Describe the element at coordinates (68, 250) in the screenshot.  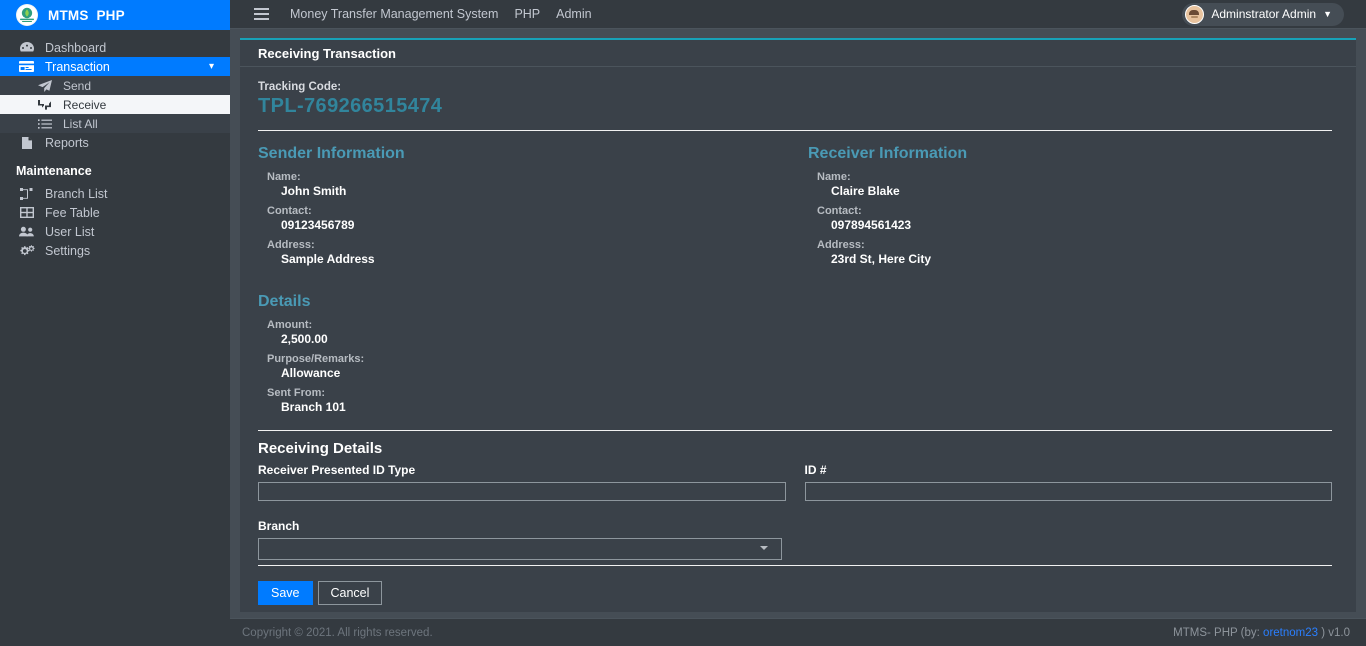
I see `sidebar-item-label: Settings` at that location.